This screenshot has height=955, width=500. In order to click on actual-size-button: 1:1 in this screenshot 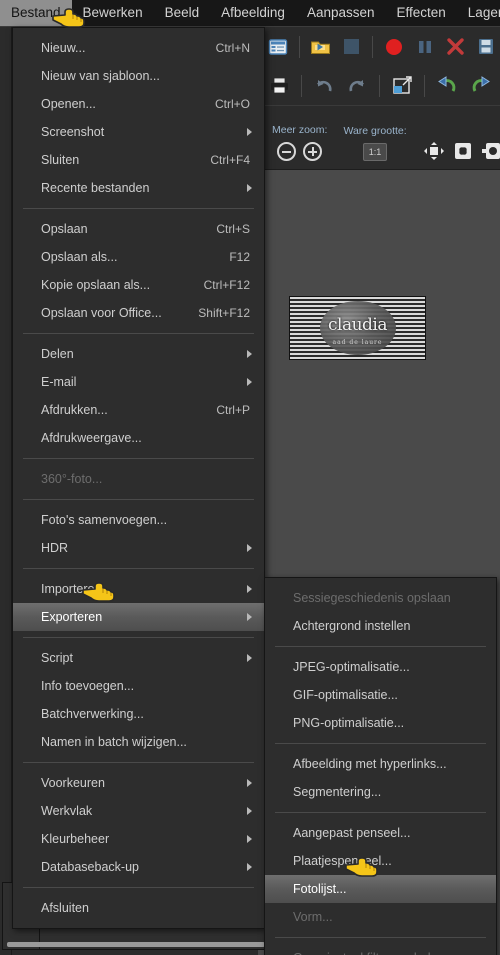, I will do `click(375, 152)`.